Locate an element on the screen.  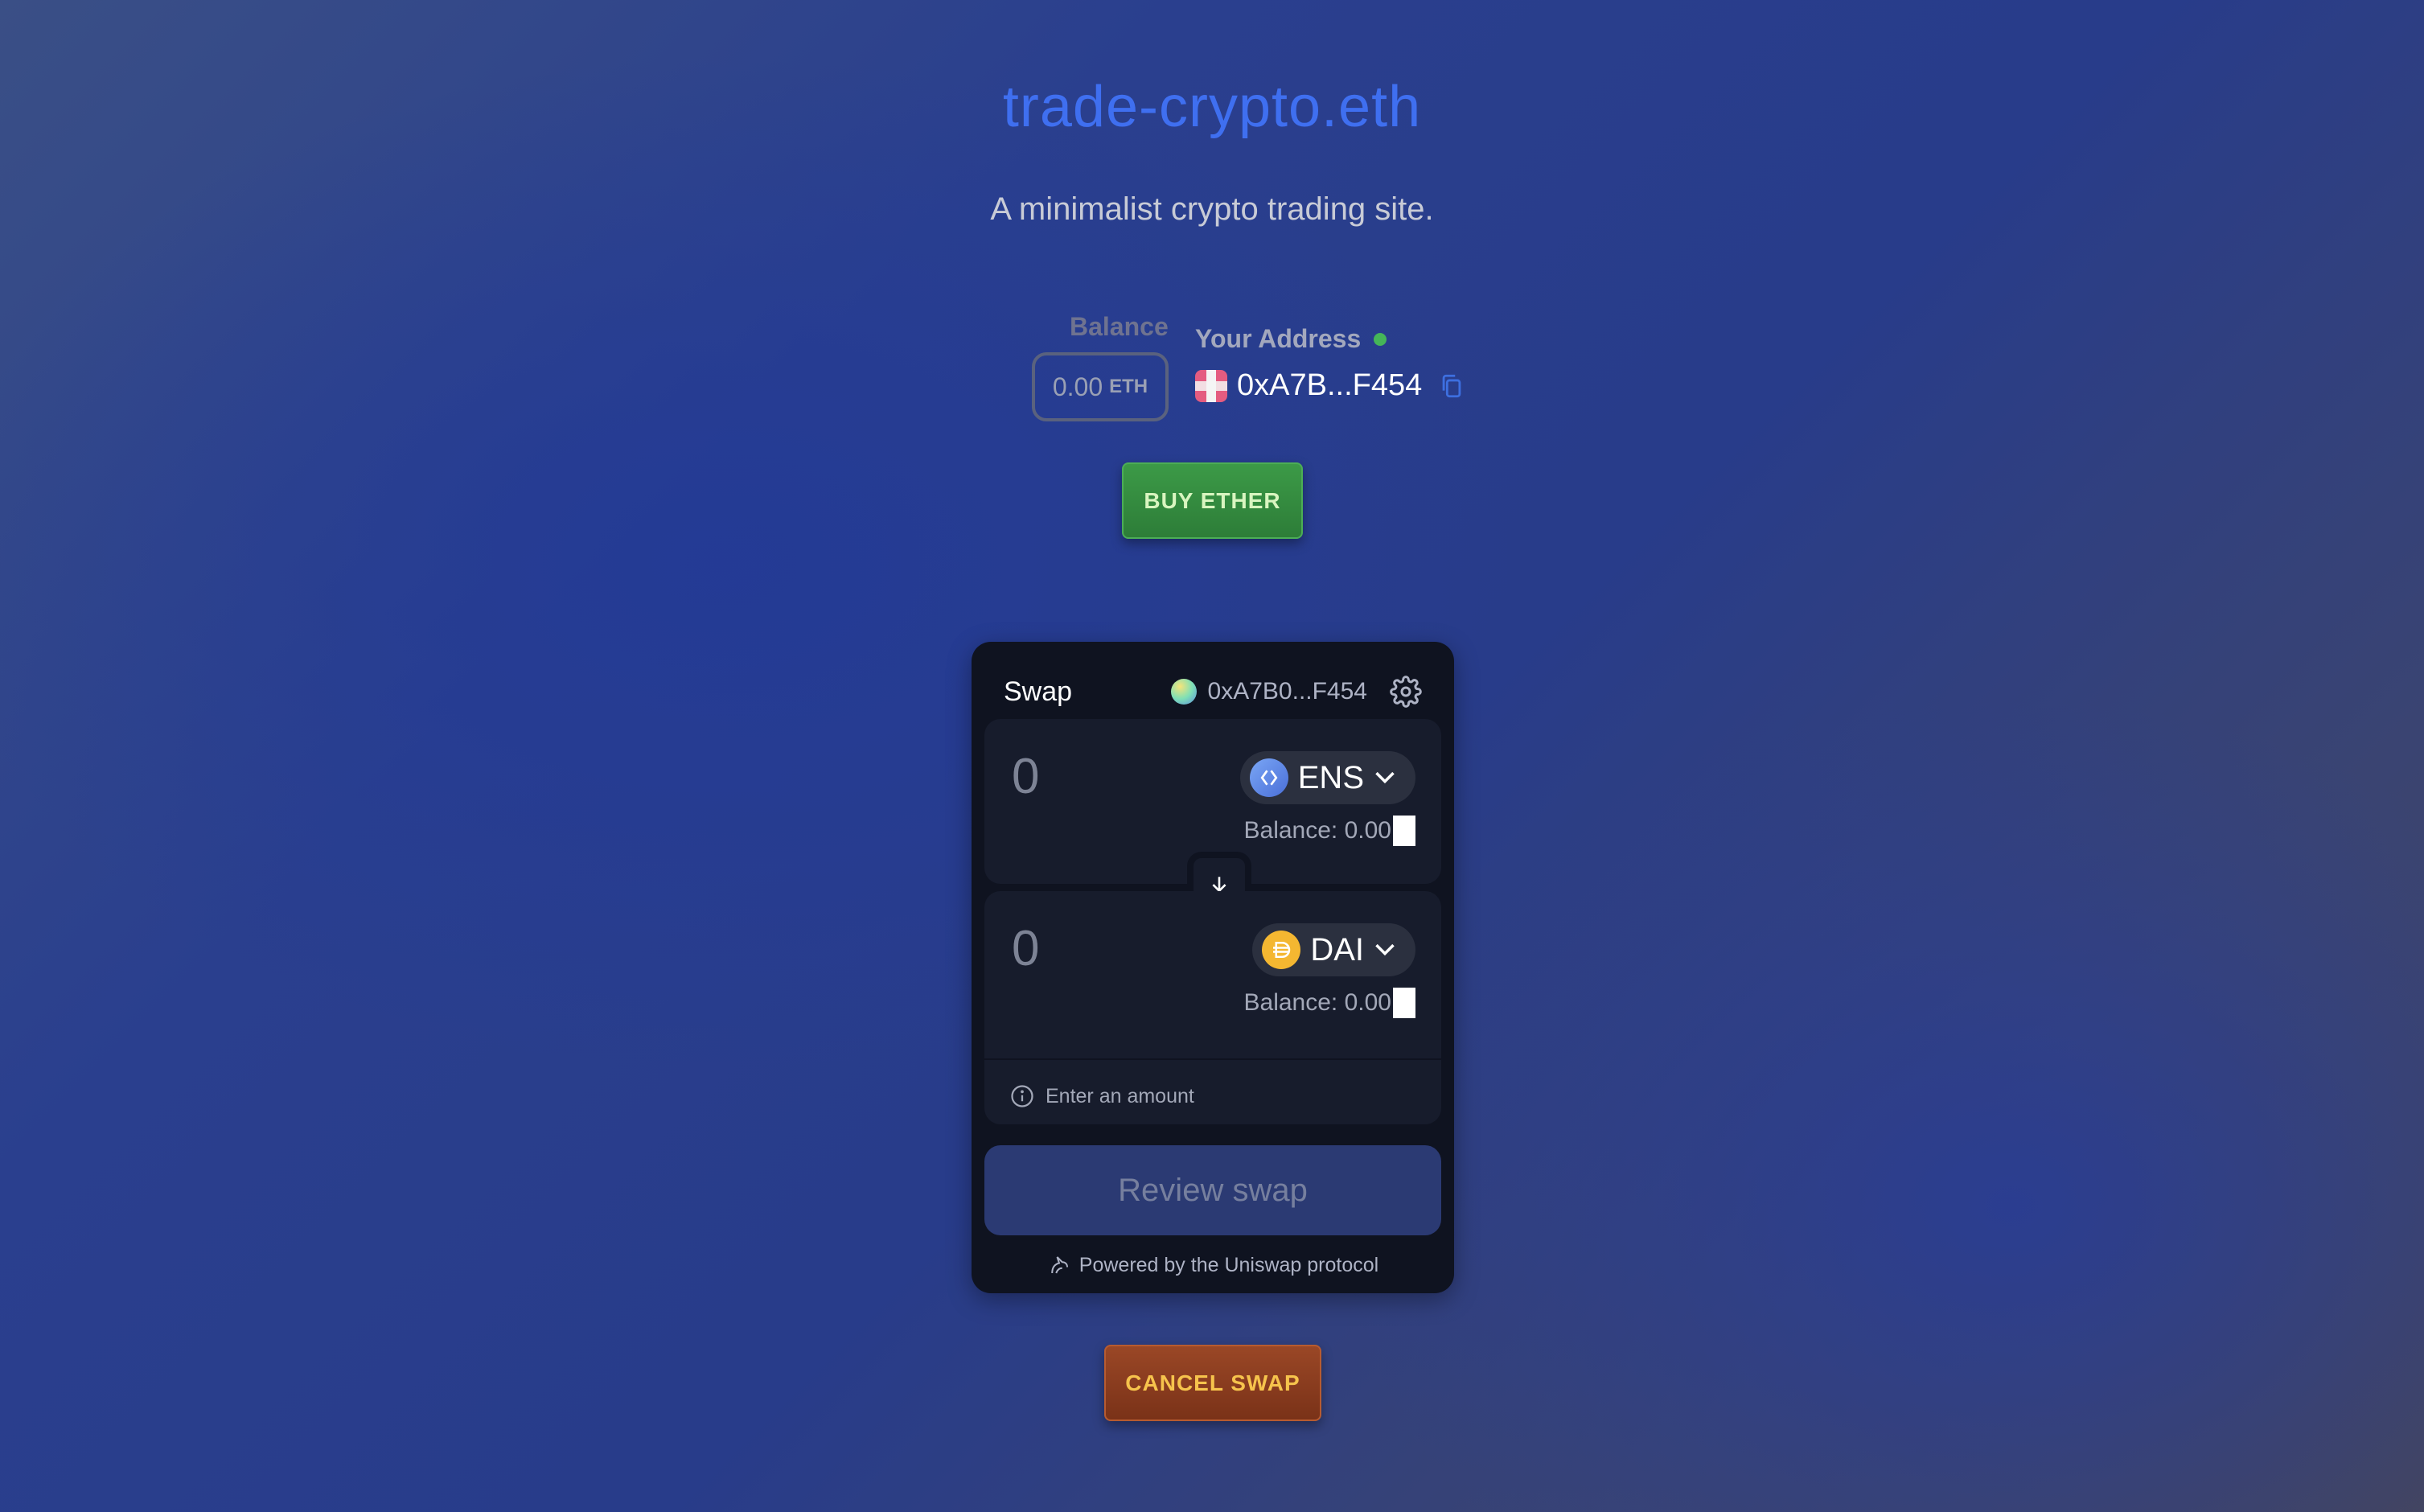
to-token-symbol: DAI is located at coordinates (1337, 950).